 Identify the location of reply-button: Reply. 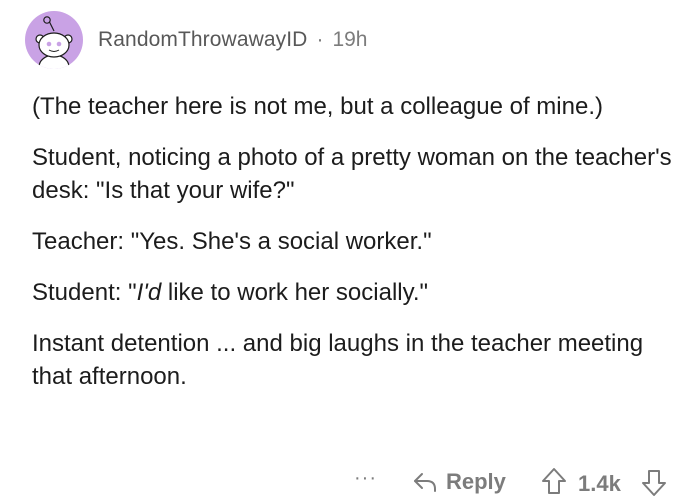
(459, 482).